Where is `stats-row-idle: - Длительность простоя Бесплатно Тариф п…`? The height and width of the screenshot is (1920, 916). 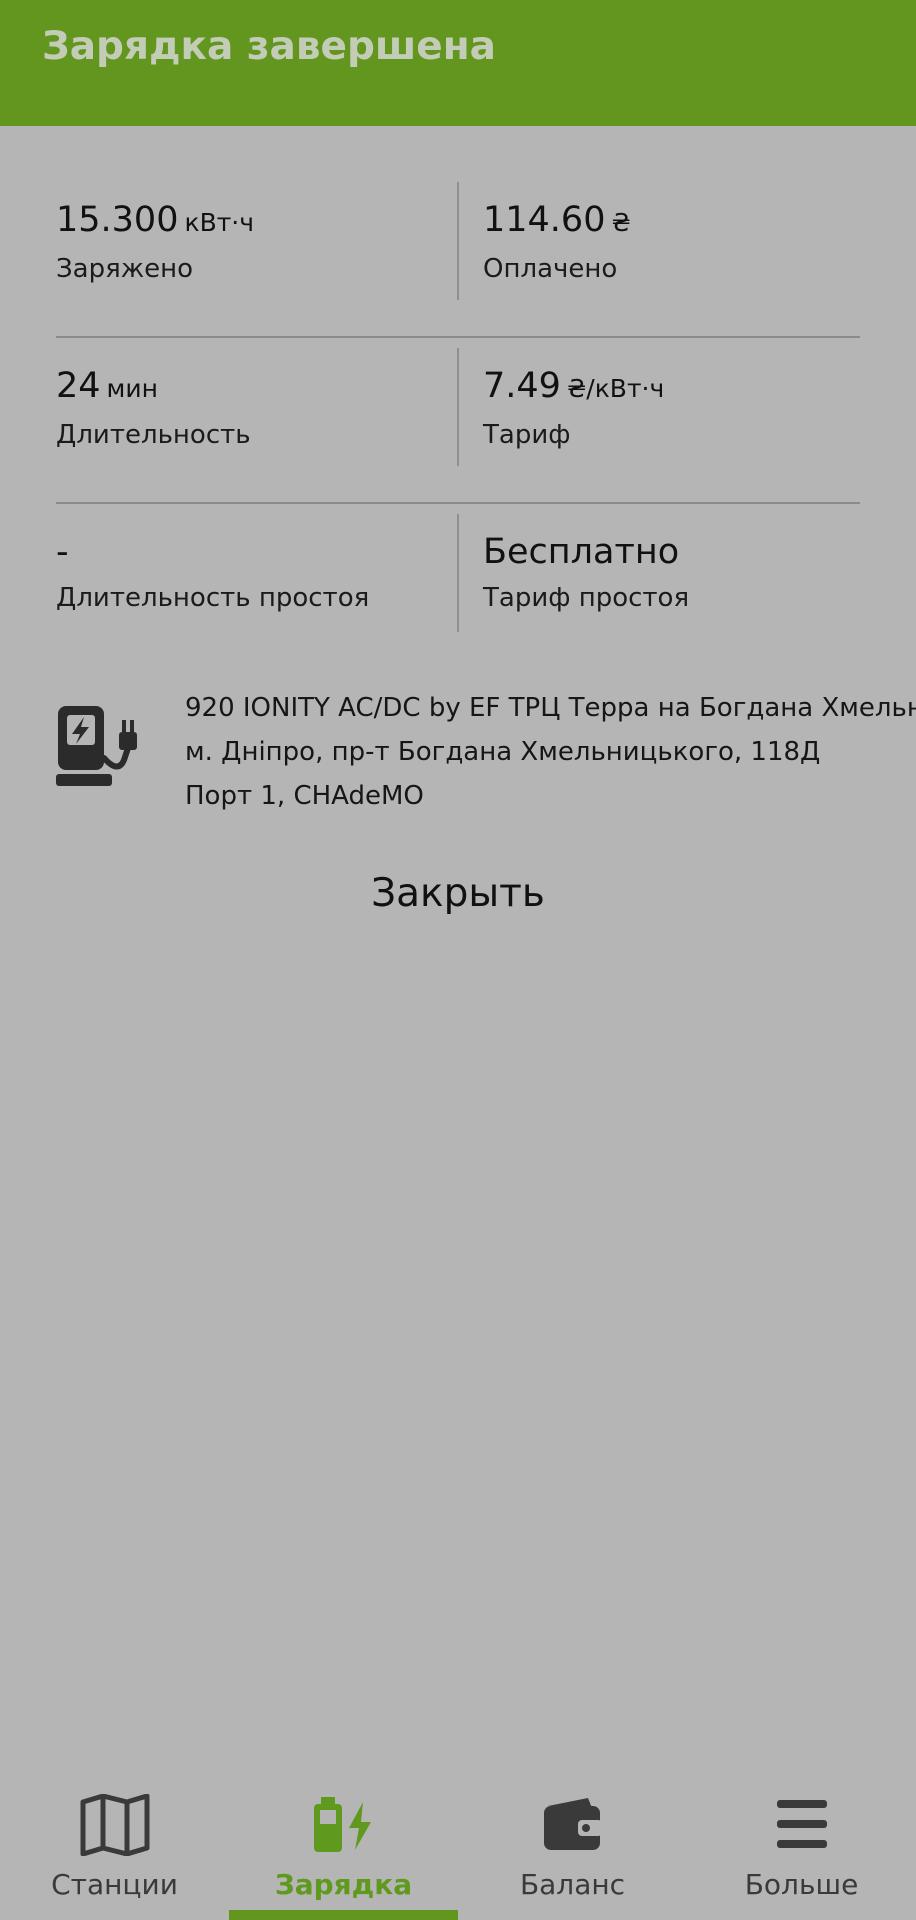 stats-row-idle: - Длительность простоя Бесплатно Тариф п… is located at coordinates (458, 587).